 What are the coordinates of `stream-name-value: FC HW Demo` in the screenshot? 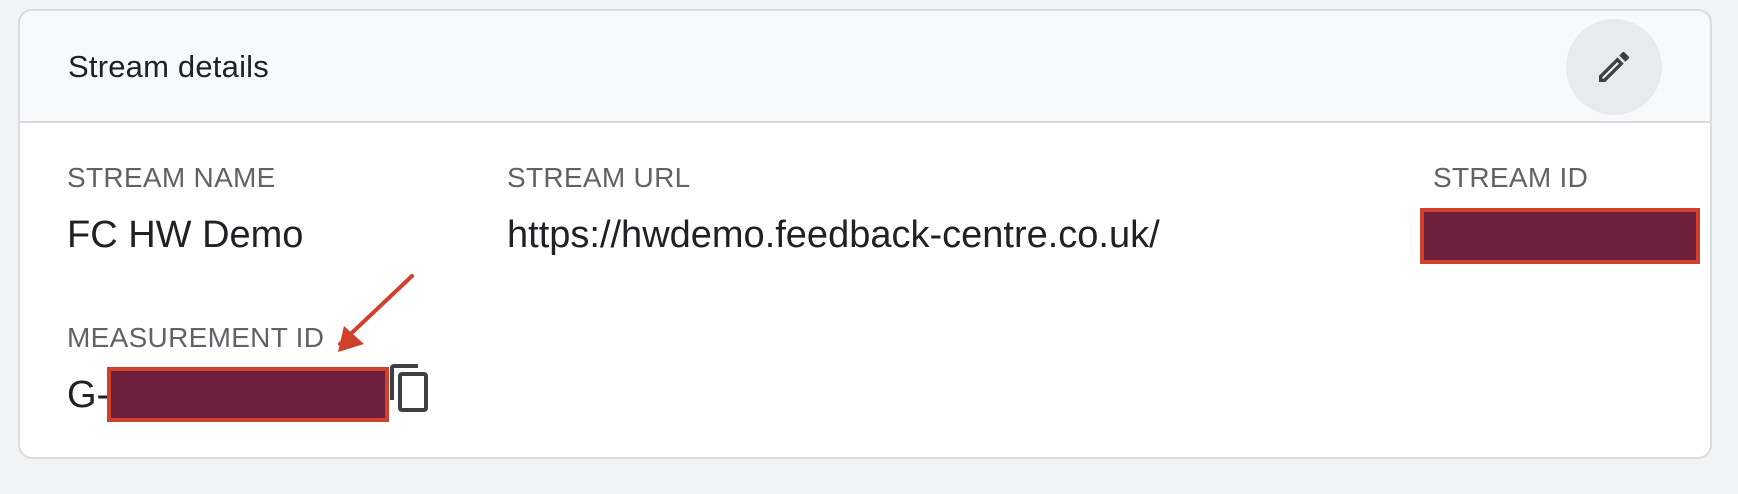 It's located at (185, 235).